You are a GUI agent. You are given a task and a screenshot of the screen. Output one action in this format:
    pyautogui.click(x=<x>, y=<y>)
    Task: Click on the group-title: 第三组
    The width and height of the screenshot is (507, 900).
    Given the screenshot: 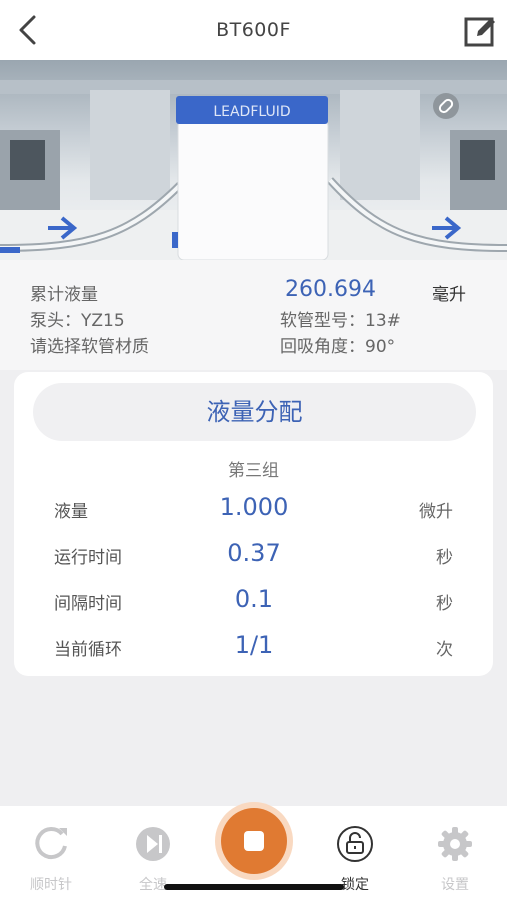 What is the action you would take?
    pyautogui.click(x=253, y=471)
    